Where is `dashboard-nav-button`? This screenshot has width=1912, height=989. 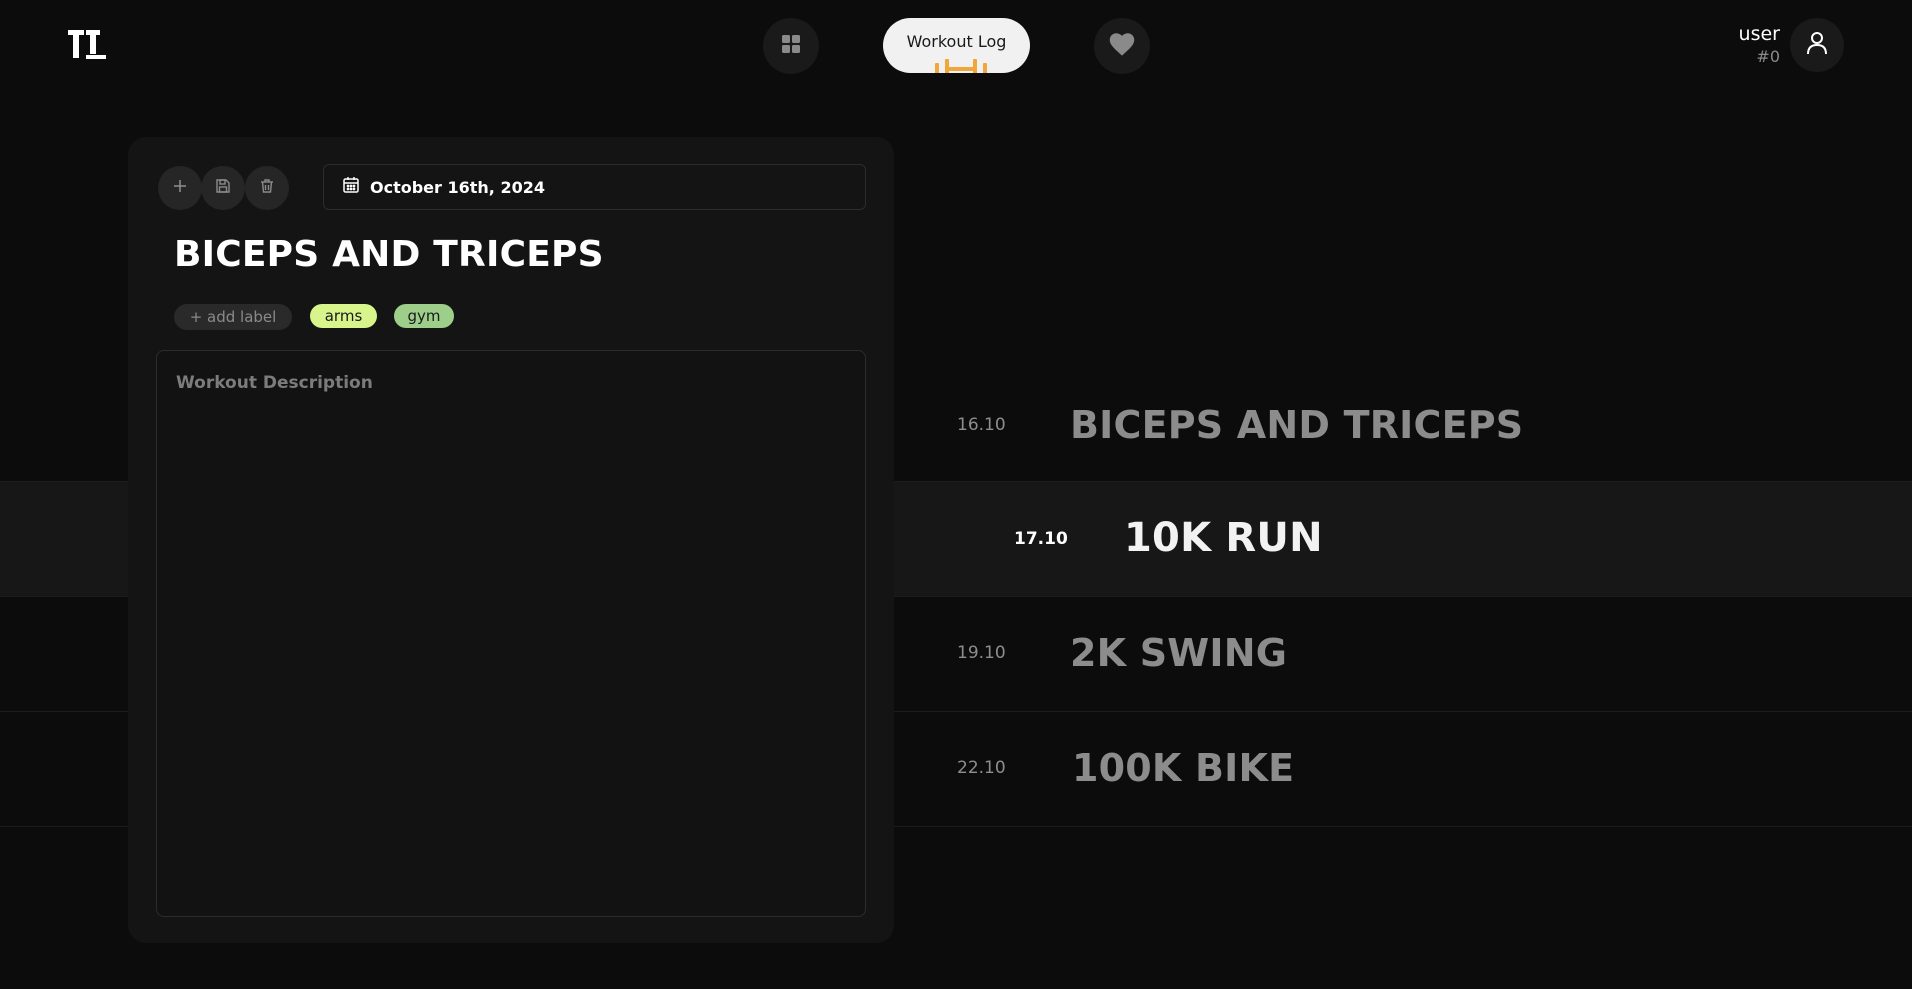 dashboard-nav-button is located at coordinates (791, 46).